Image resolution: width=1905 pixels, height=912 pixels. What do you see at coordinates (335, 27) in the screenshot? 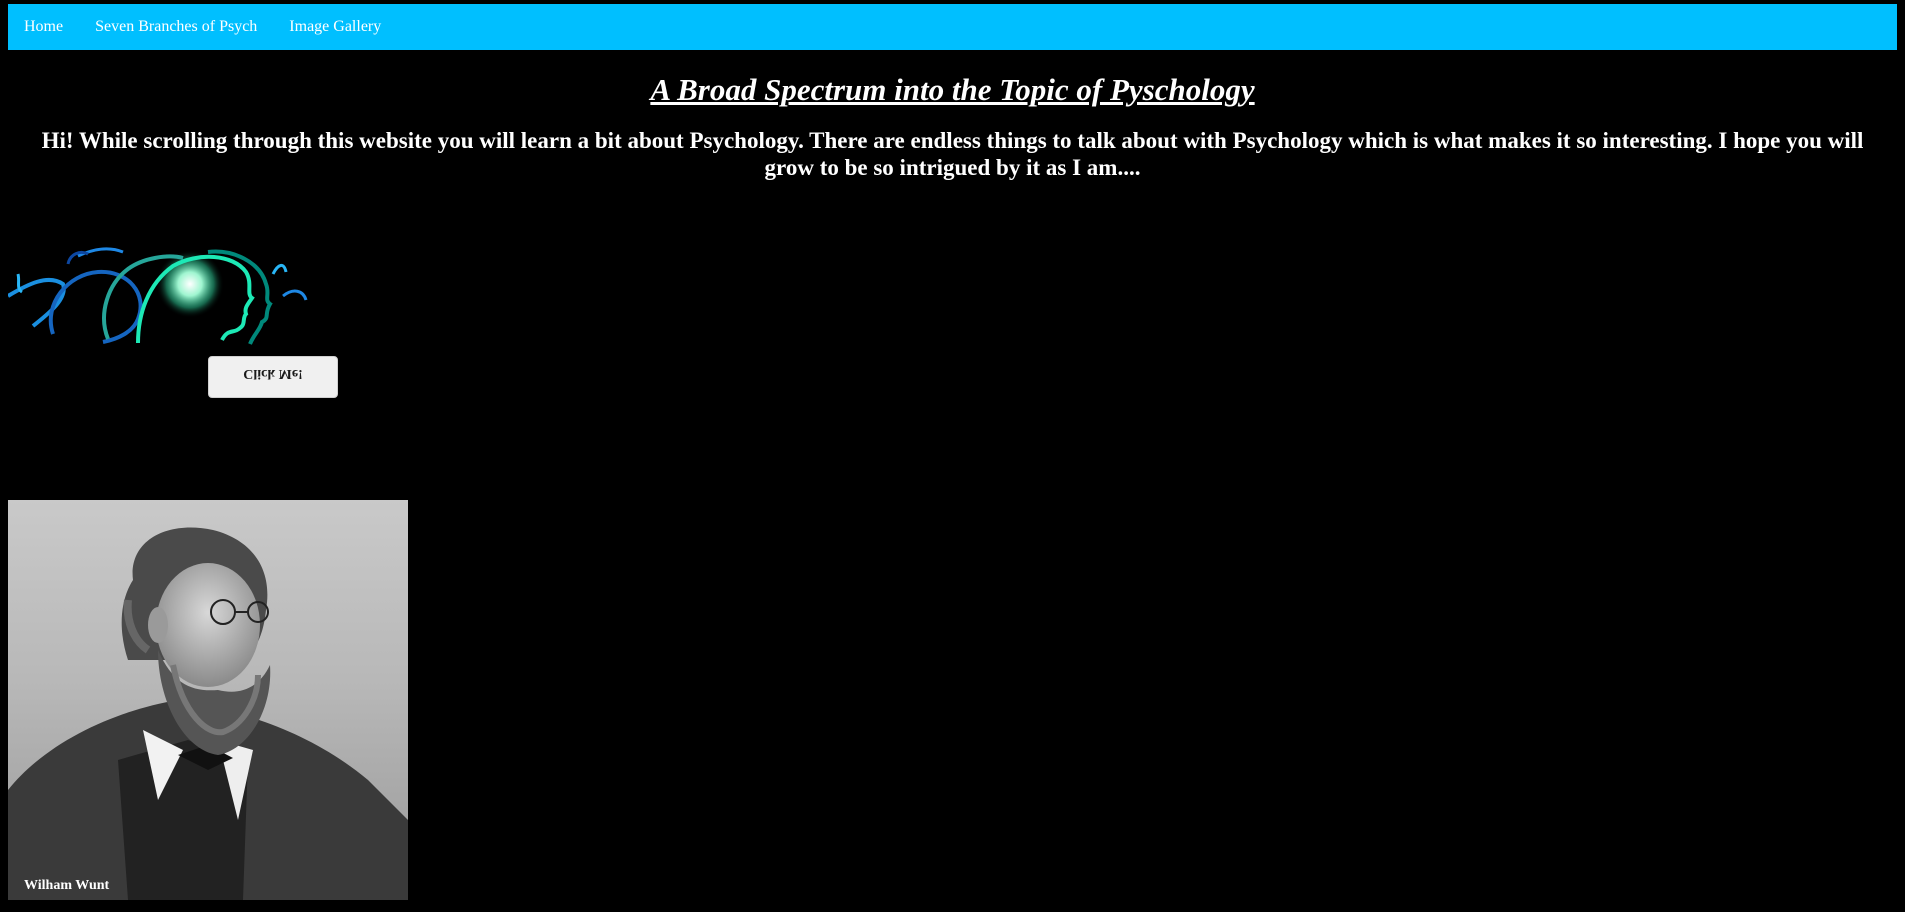
I see `nav-link-image-gallery: Image Gallery` at bounding box center [335, 27].